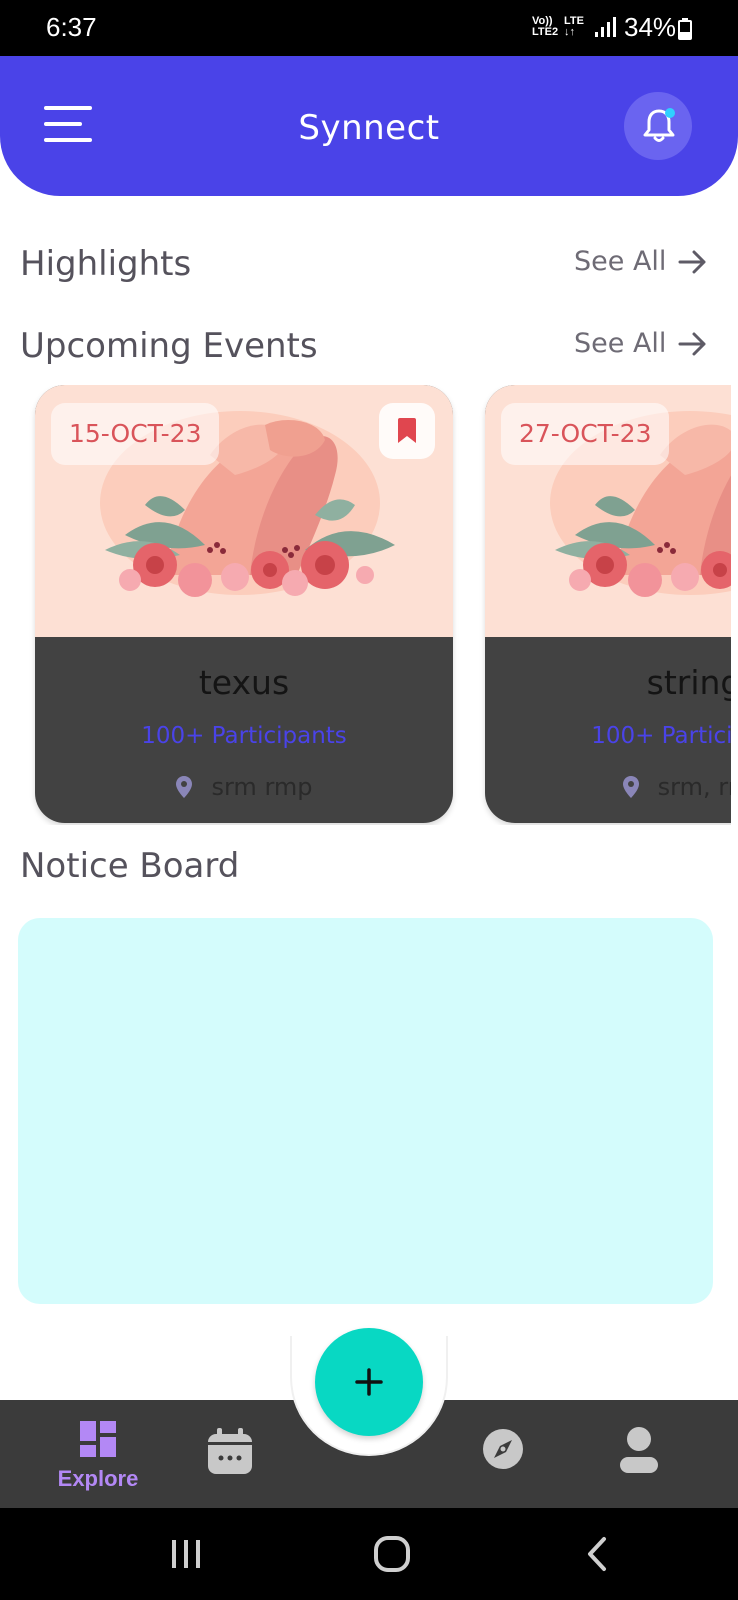 This screenshot has height=1600, width=738. I want to click on network-indicator: Vo)) LTE2, so click(545, 26).